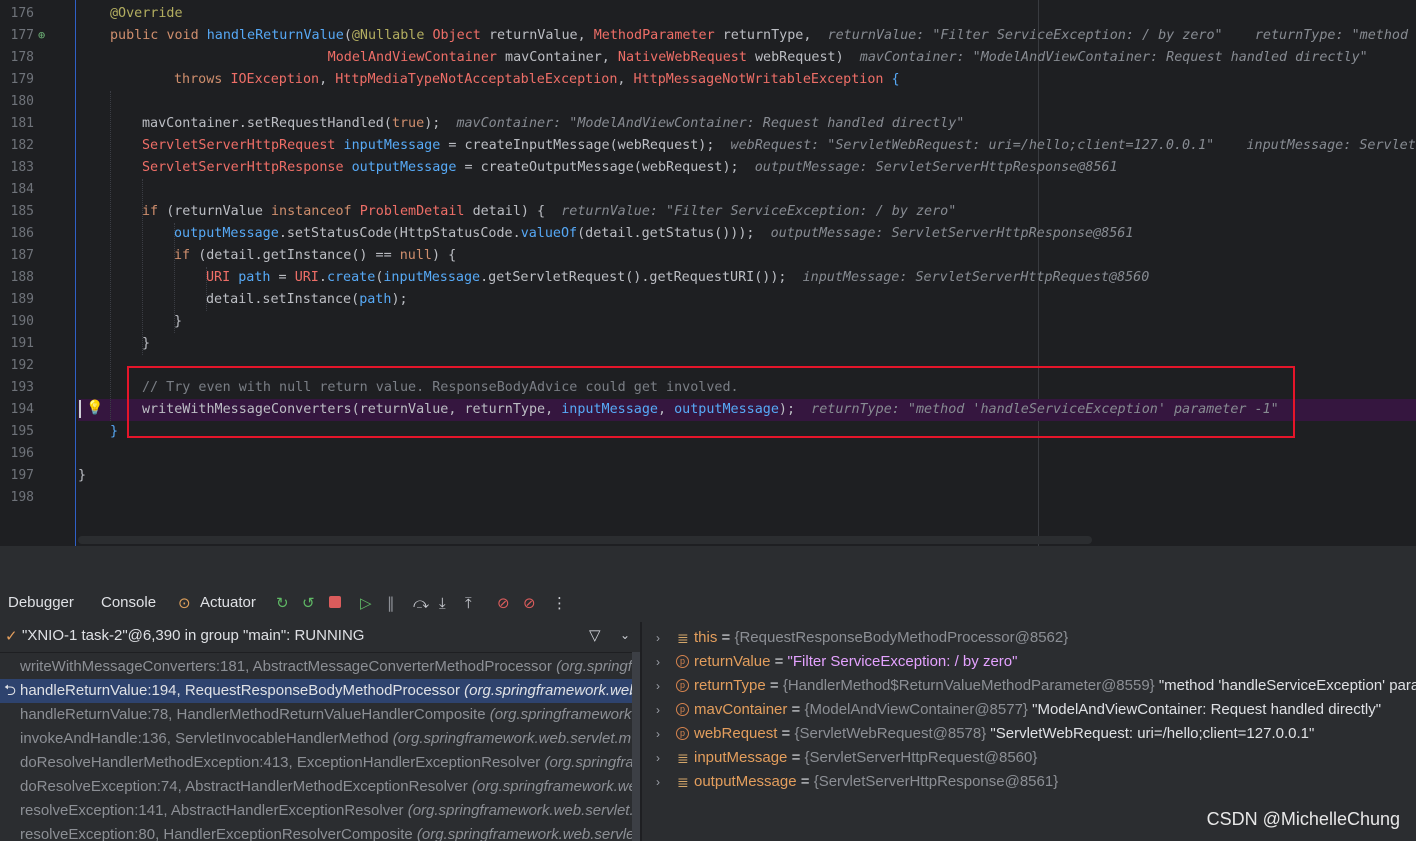 The width and height of the screenshot is (1416, 841). I want to click on line-number: 177, so click(17, 36).